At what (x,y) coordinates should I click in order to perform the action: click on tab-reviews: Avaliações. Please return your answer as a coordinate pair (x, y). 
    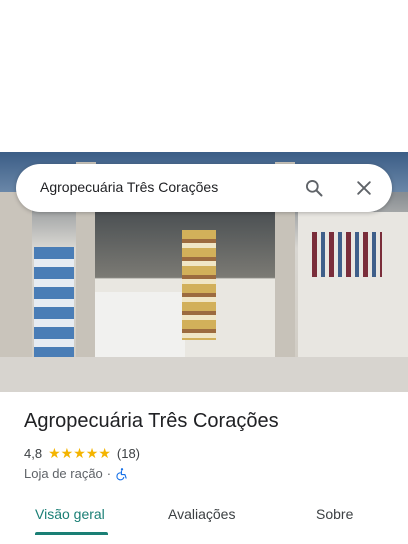
    Looking at the image, I should click on (201, 514).